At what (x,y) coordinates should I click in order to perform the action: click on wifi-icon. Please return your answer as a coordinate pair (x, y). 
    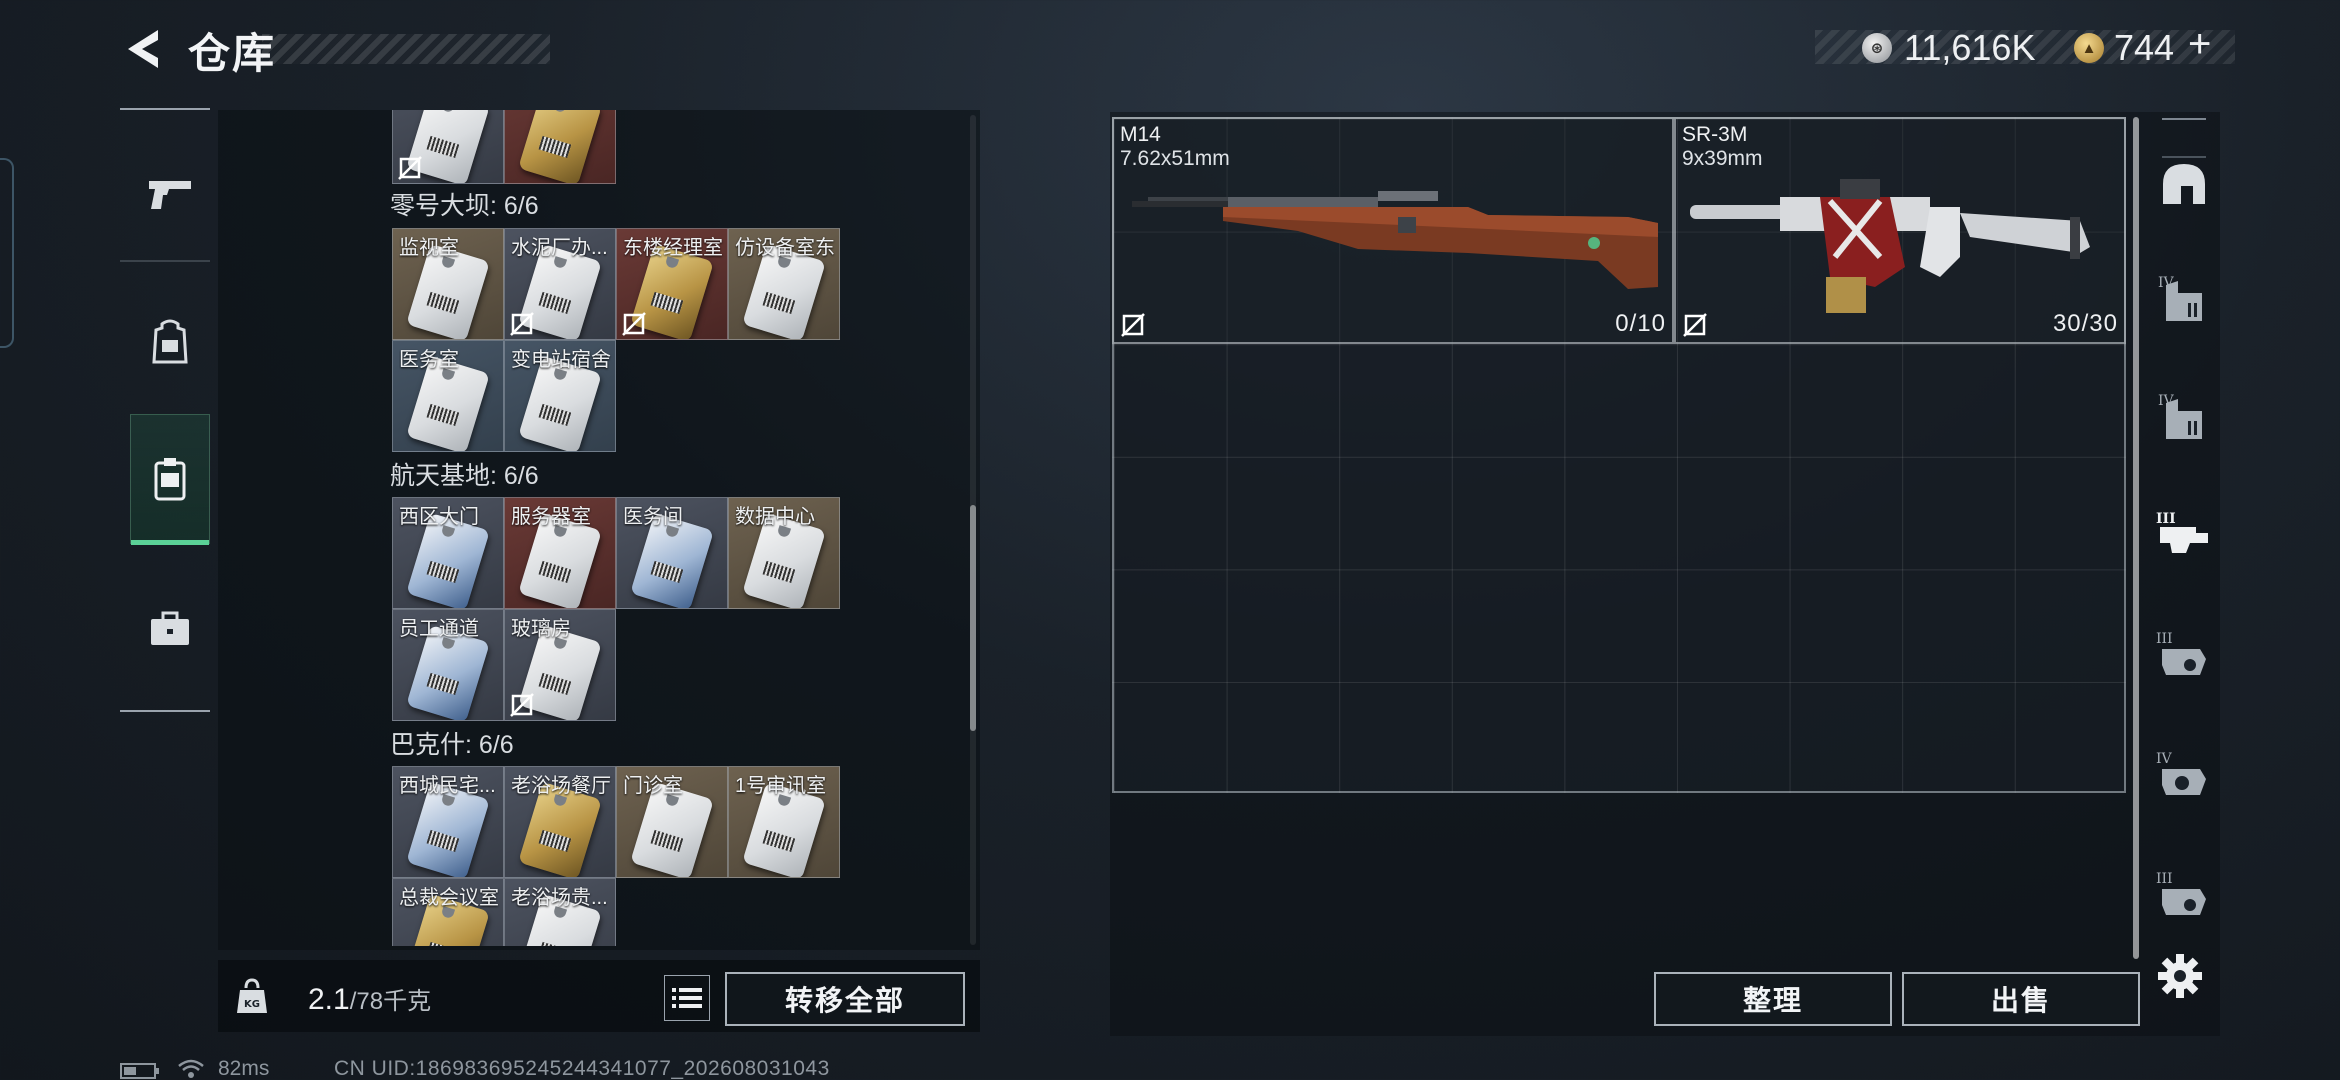
    Looking at the image, I should click on (191, 1068).